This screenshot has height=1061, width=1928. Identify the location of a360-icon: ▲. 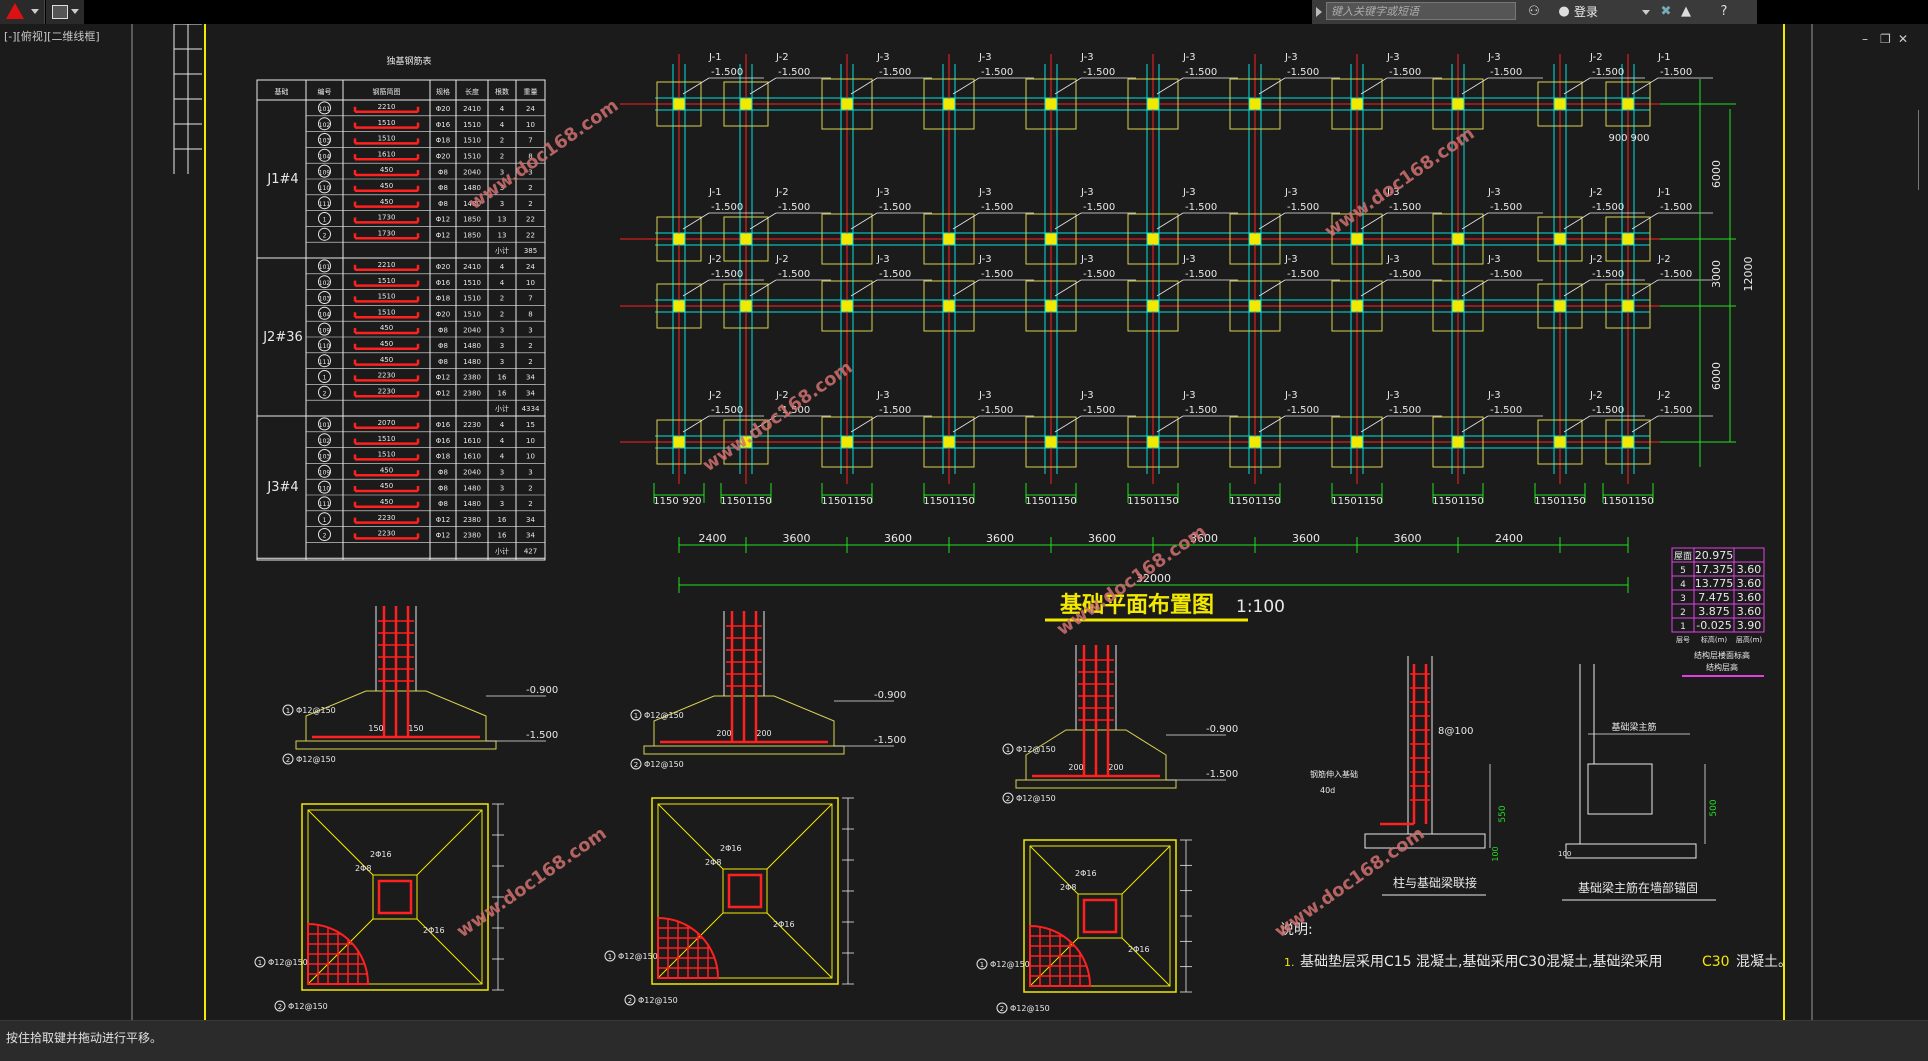
(1686, 12).